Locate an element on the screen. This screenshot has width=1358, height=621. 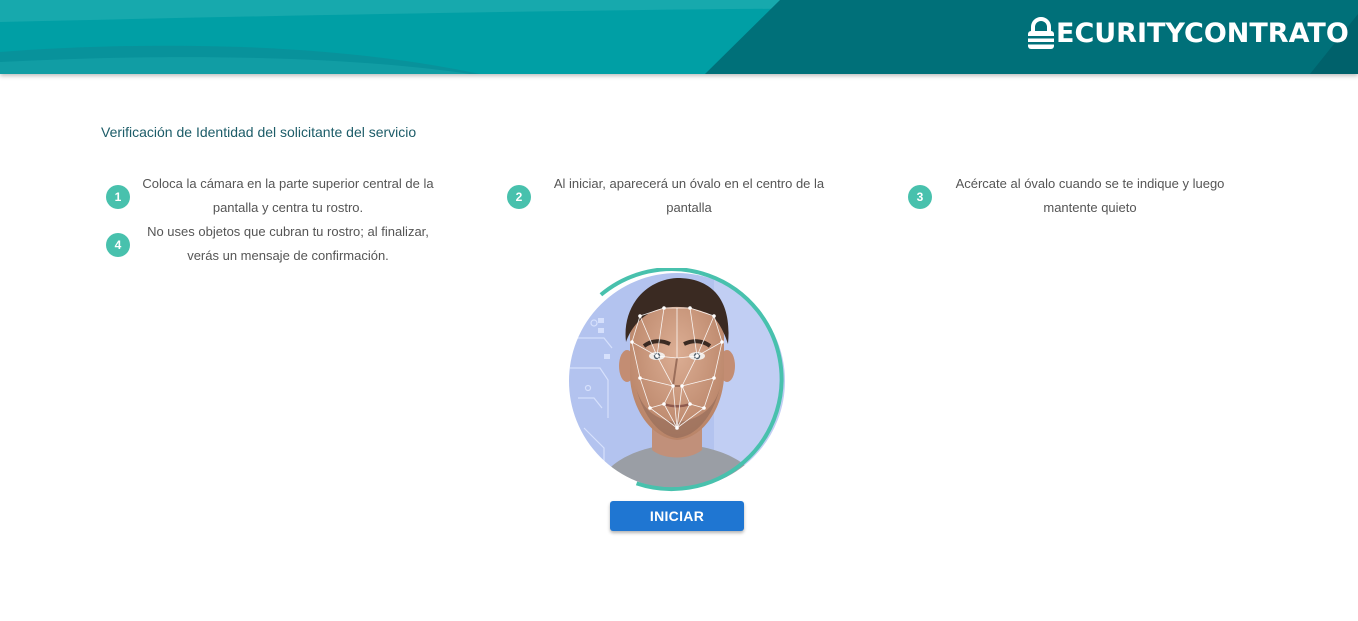
brand-logo: ECURITYCONTRATO is located at coordinates (1187, 34).